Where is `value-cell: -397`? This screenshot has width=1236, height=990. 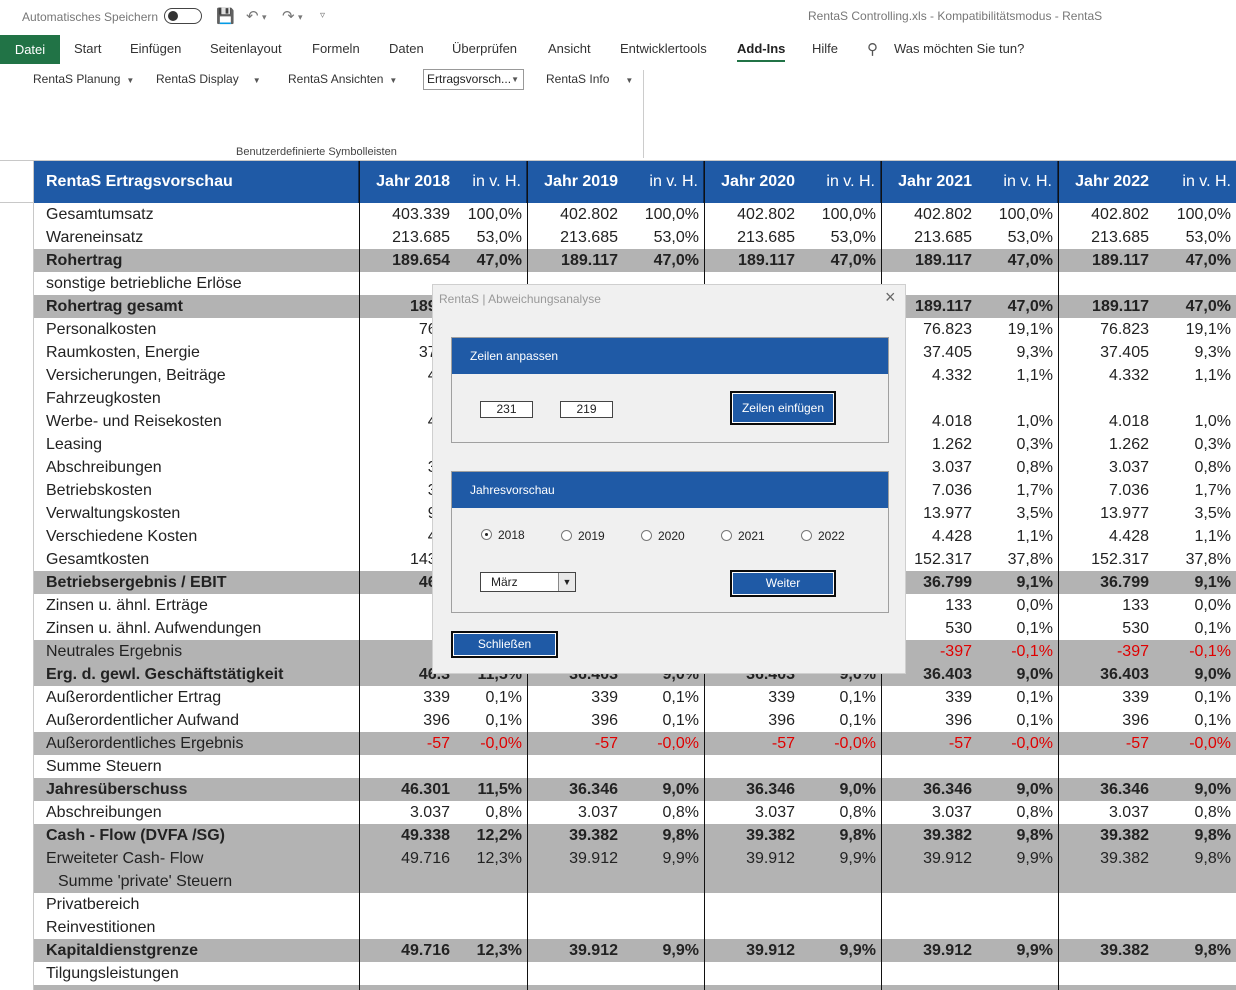
value-cell: -397 is located at coordinates (1106, 651).